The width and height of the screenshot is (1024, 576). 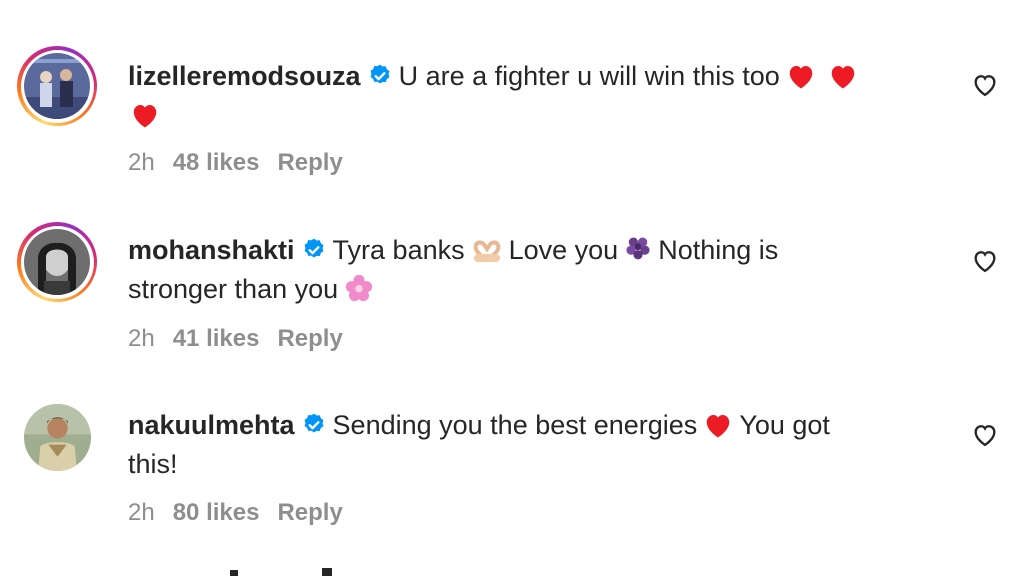 I want to click on likes-count: 41 likes, so click(x=216, y=338).